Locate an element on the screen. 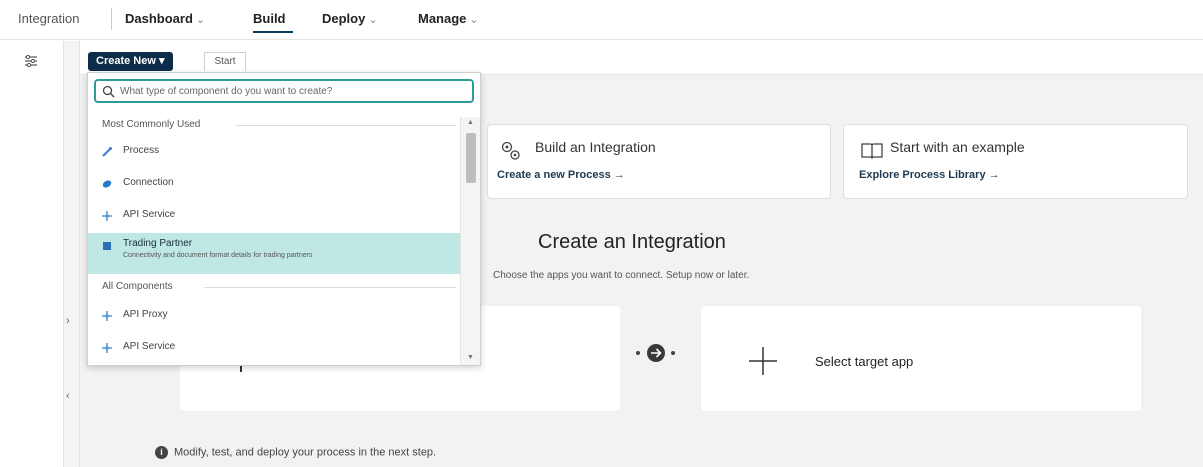  select-target-label: Select target app is located at coordinates (864, 361).